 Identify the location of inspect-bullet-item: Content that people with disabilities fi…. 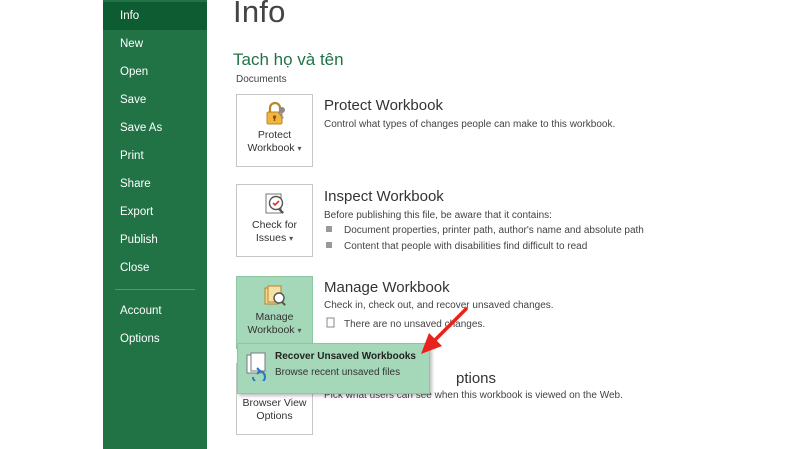
(456, 246).